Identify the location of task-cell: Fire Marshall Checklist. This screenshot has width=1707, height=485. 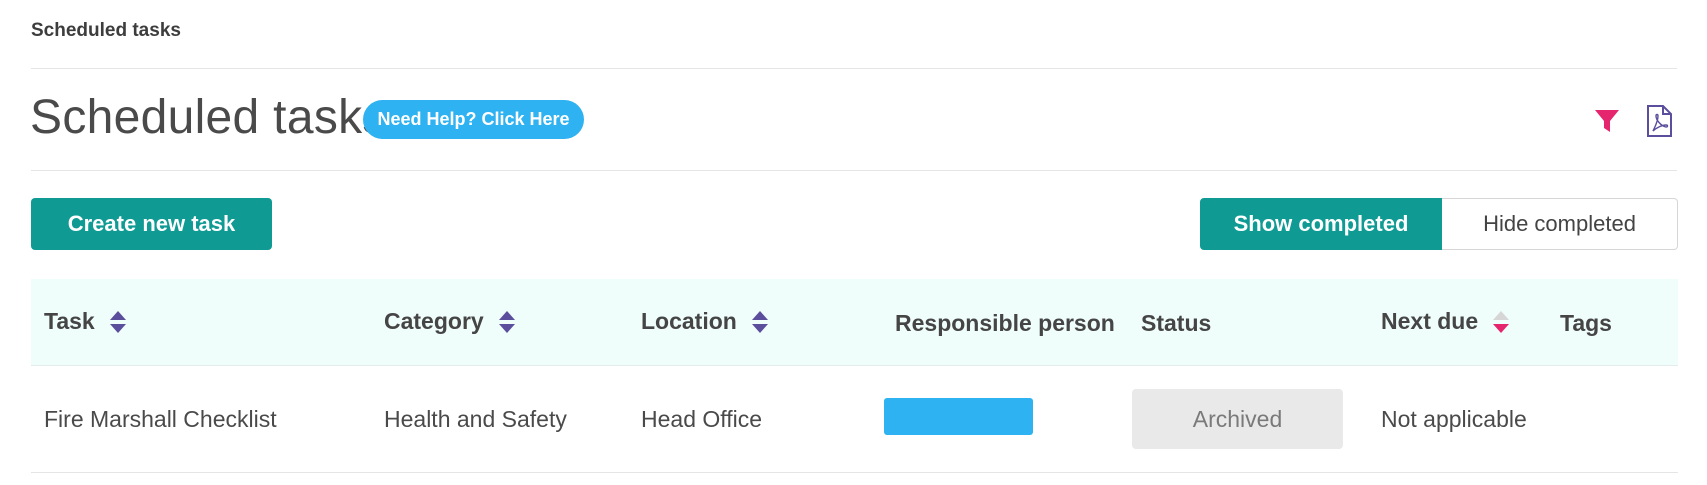
(160, 419).